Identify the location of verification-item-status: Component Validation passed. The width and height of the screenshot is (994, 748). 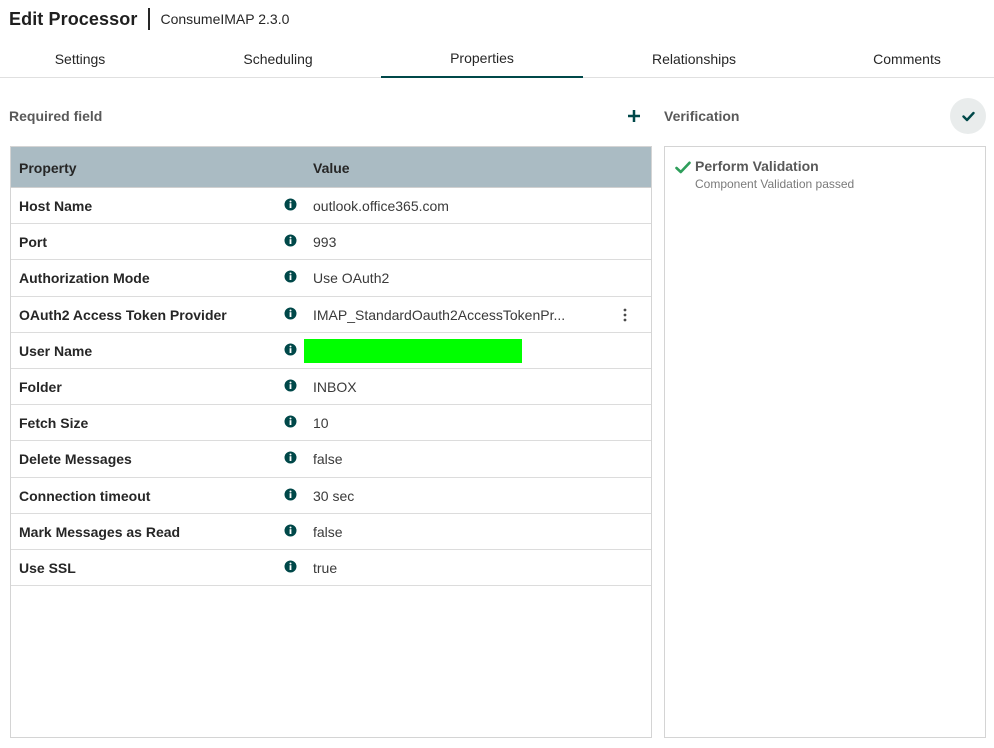
(775, 184).